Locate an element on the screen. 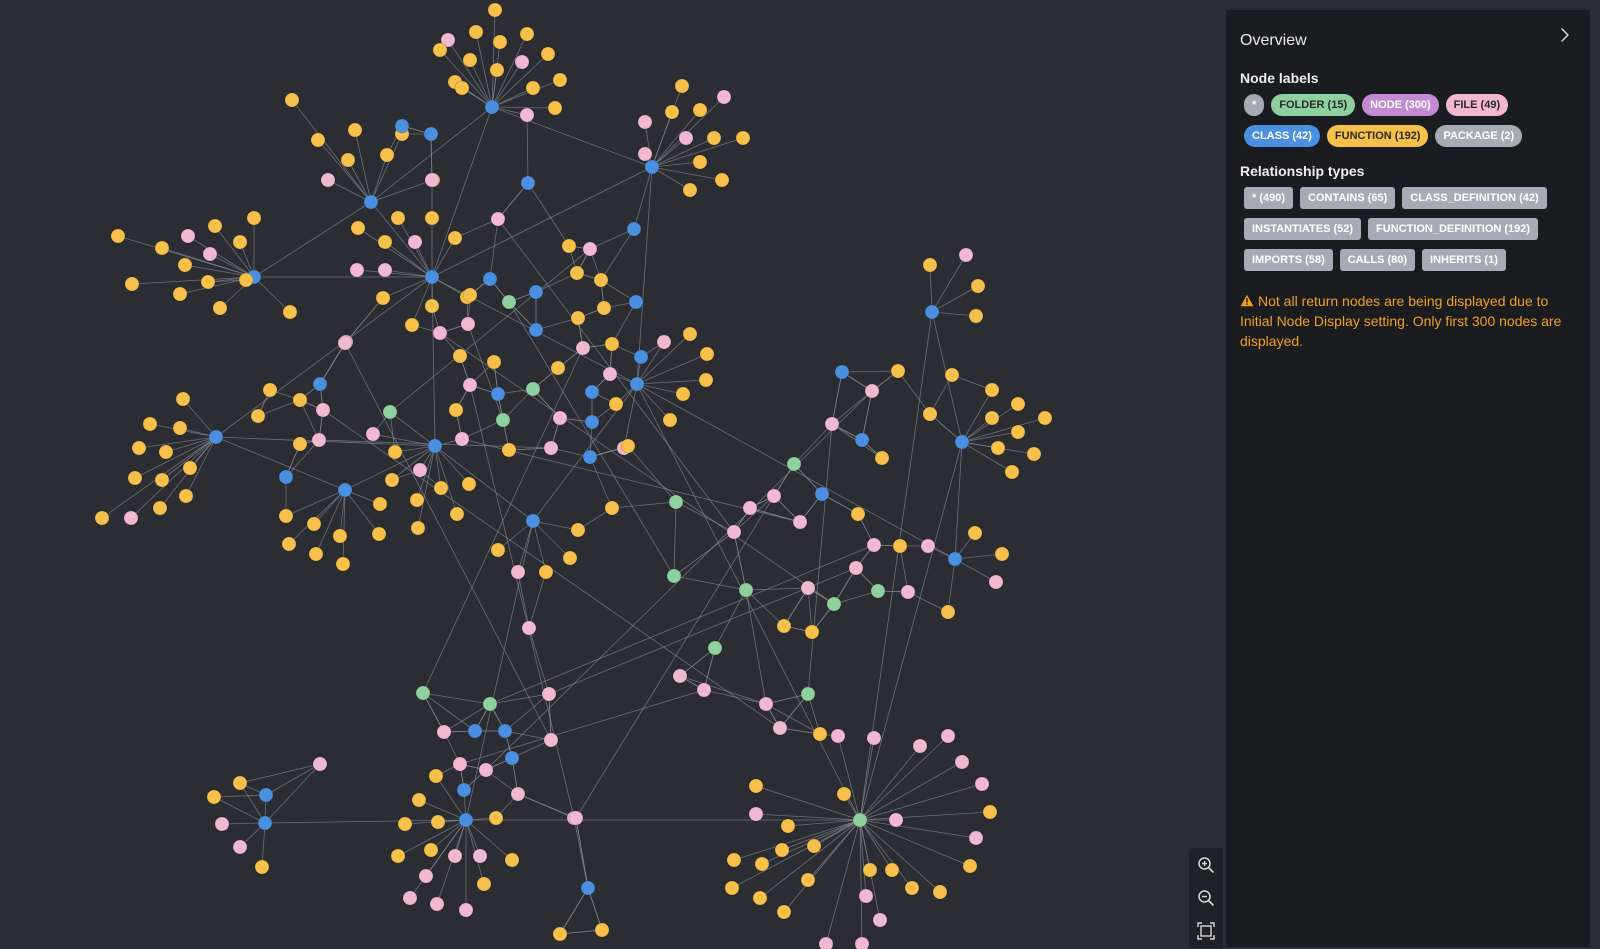  node-label-chip: FILE (49) is located at coordinates (1477, 105).